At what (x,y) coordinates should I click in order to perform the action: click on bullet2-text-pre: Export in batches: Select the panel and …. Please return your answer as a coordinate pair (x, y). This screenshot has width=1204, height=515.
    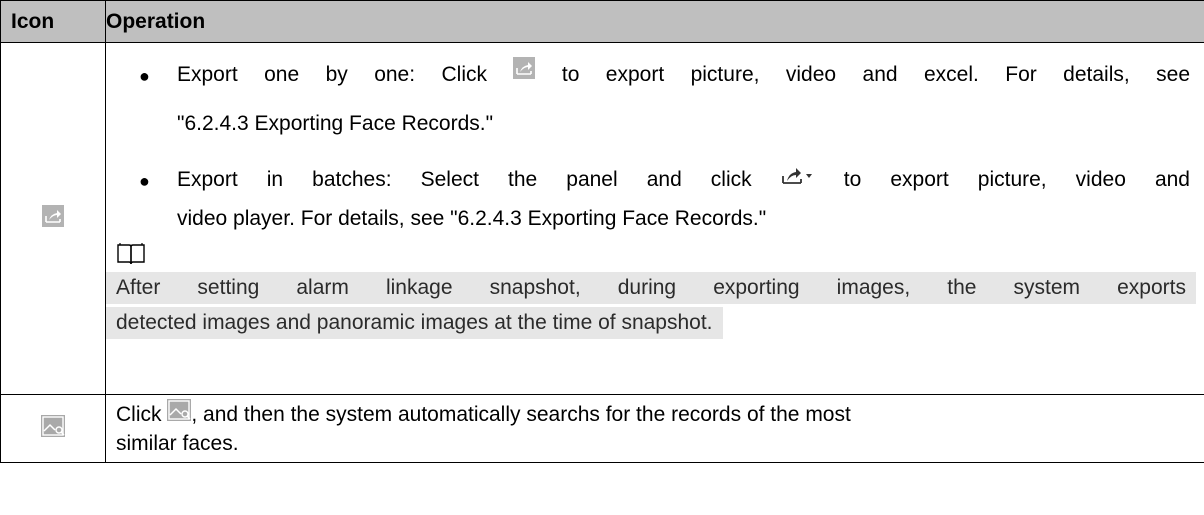
    Looking at the image, I should click on (479, 179).